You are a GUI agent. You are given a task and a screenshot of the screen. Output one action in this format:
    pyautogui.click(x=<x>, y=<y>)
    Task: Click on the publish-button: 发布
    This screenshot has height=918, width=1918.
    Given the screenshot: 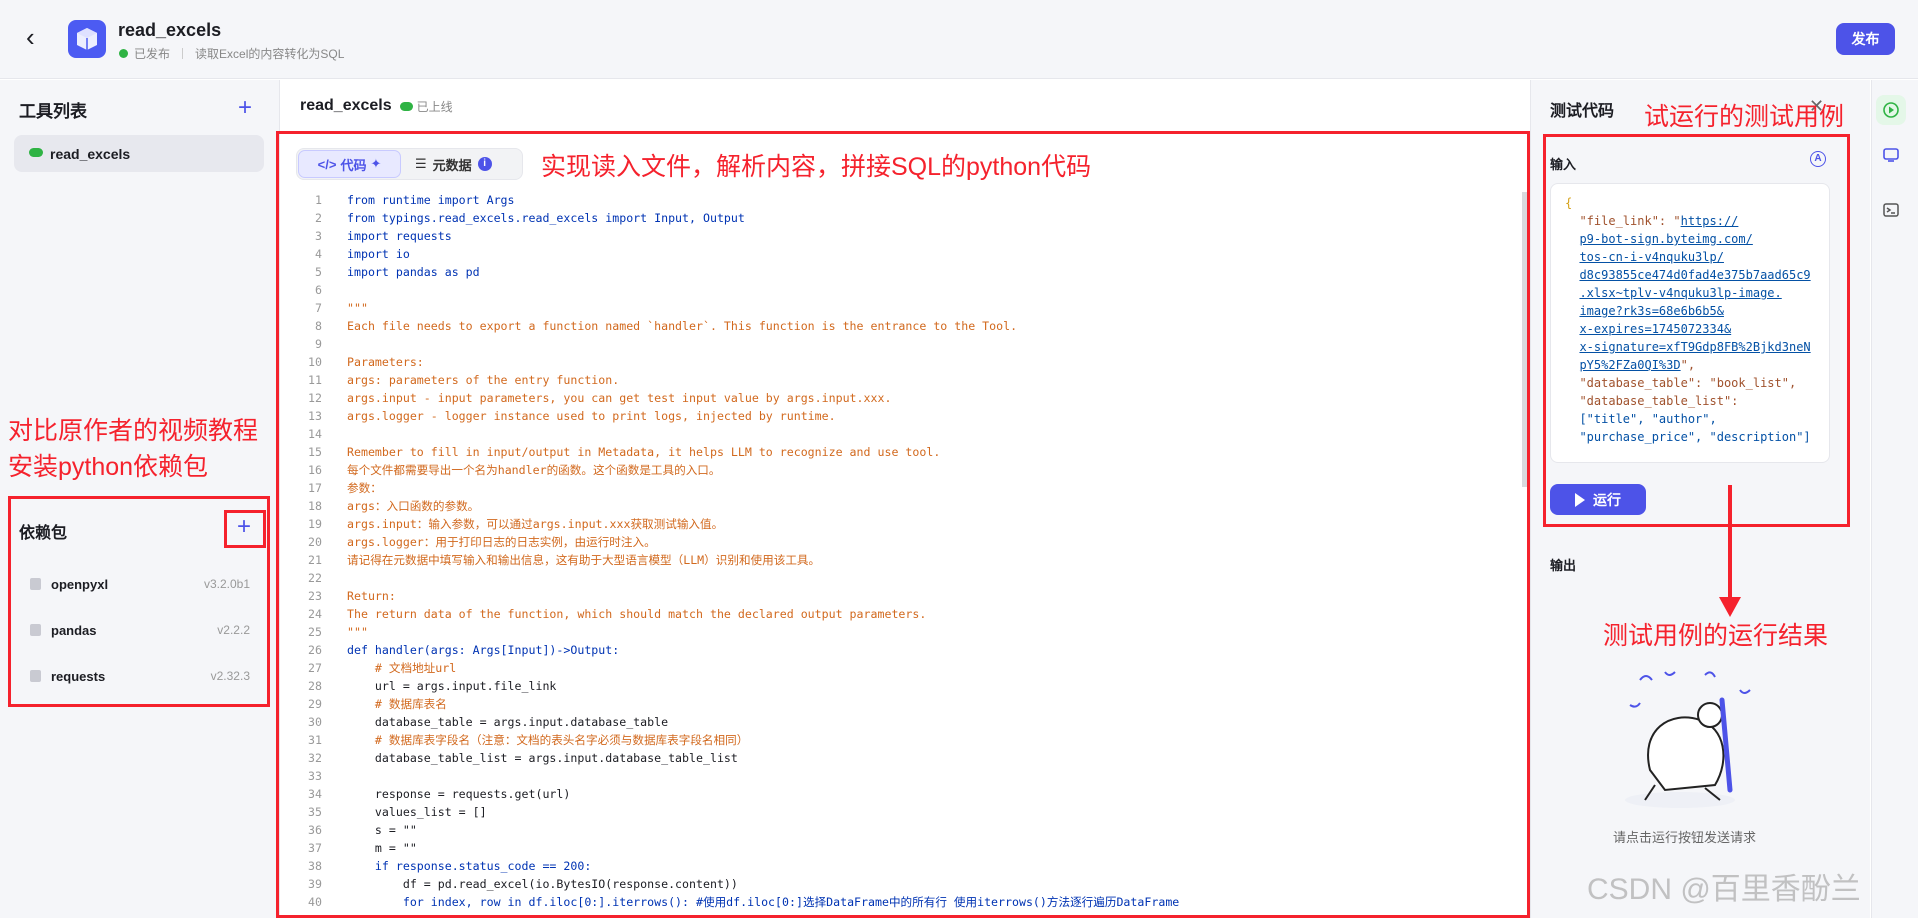 What is the action you would take?
    pyautogui.click(x=1865, y=39)
    